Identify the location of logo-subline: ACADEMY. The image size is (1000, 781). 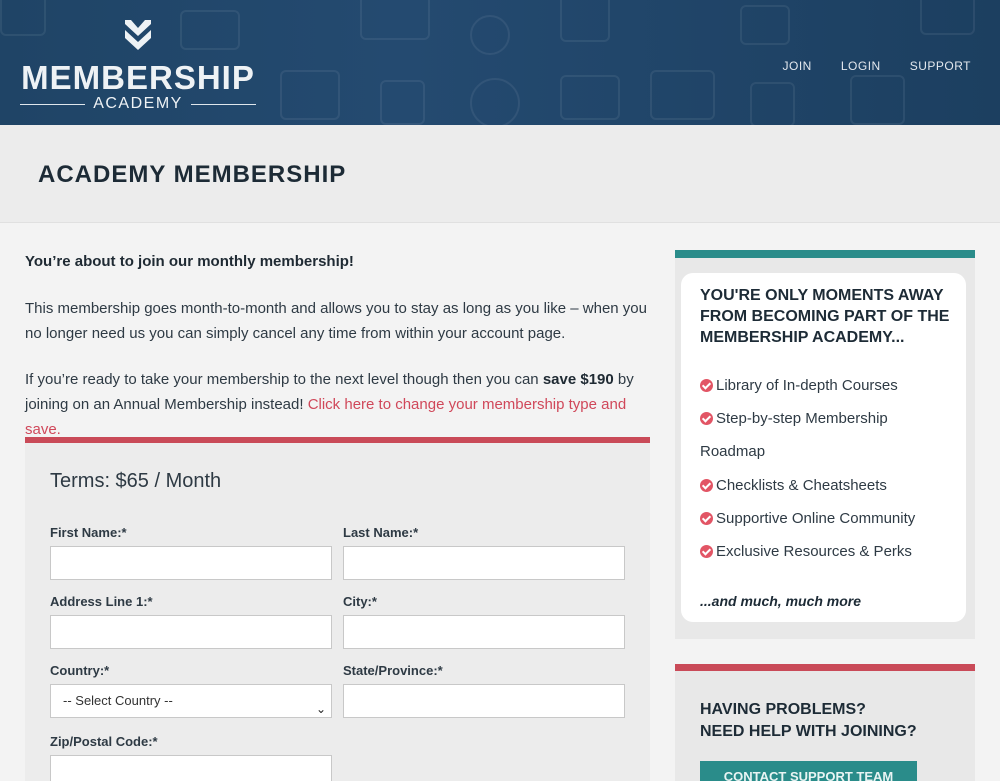
(138, 104).